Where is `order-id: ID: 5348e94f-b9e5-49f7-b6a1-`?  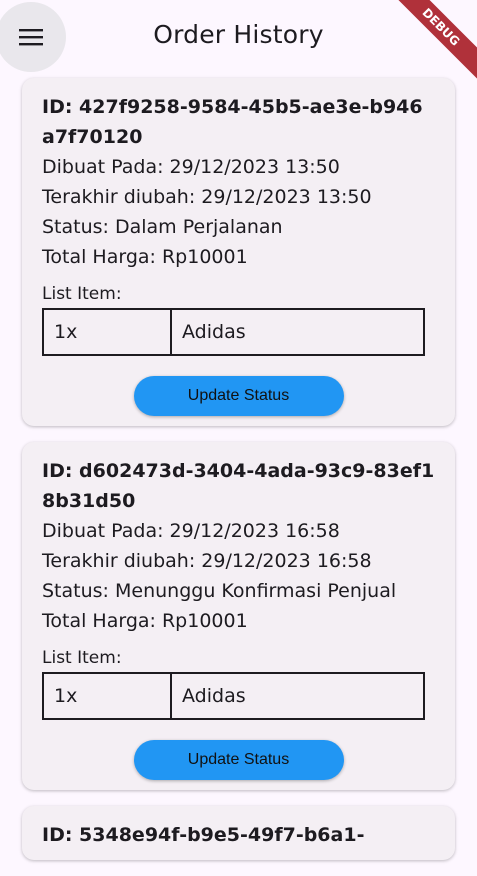 order-id: ID: 5348e94f-b9e5-49f7-b6a1- is located at coordinates (203, 835).